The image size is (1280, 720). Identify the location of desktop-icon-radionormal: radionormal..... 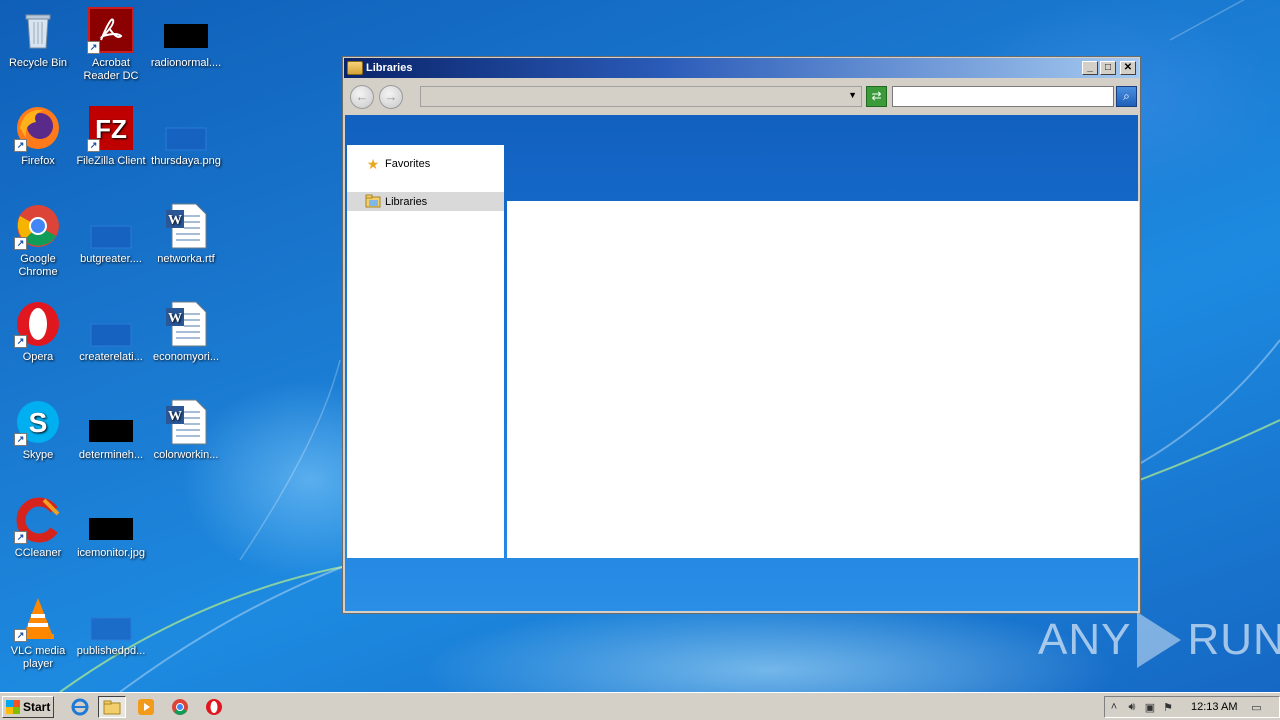
(186, 51).